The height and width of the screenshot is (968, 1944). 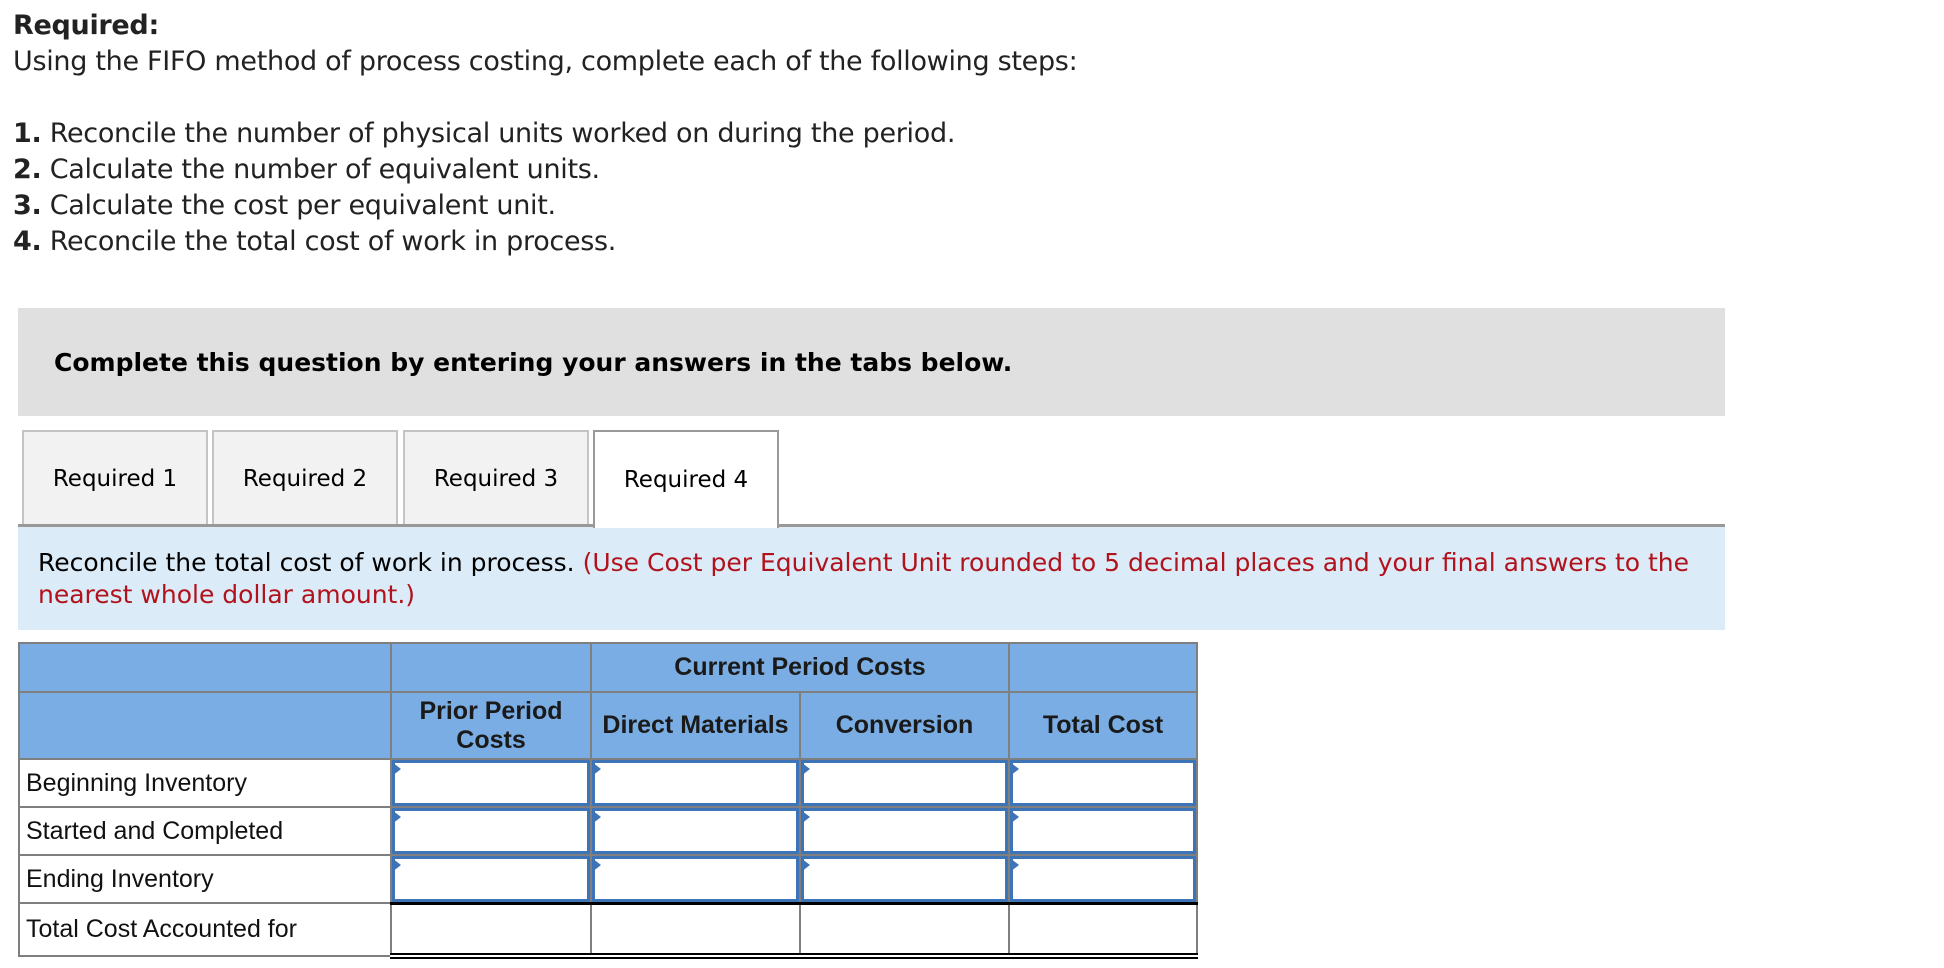 I want to click on ending-inventory-total-cost-input, so click(x=1103, y=879).